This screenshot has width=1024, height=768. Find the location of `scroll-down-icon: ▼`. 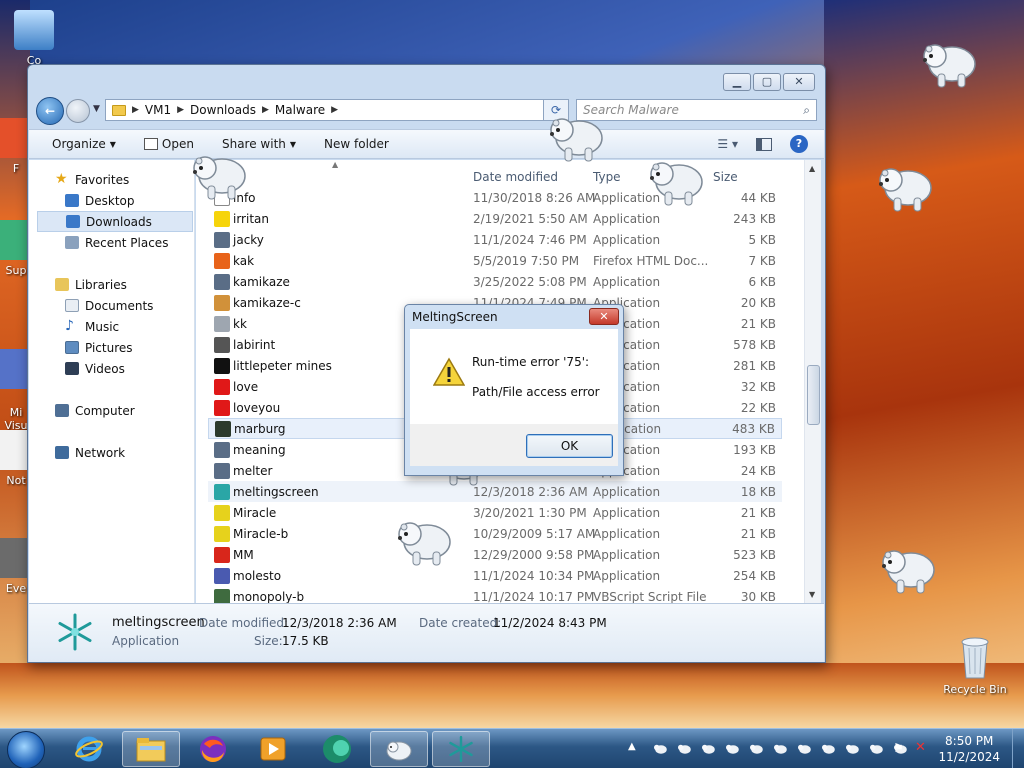

scroll-down-icon: ▼ is located at coordinates (812, 594).